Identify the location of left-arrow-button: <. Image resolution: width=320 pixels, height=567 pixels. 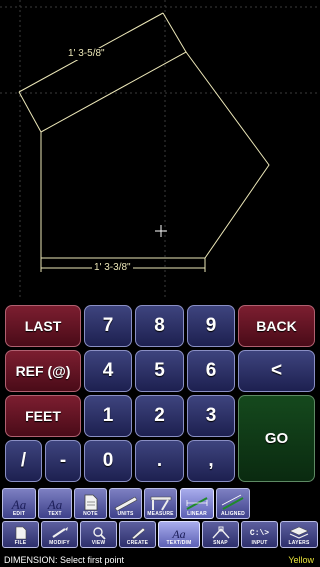
(276, 371).